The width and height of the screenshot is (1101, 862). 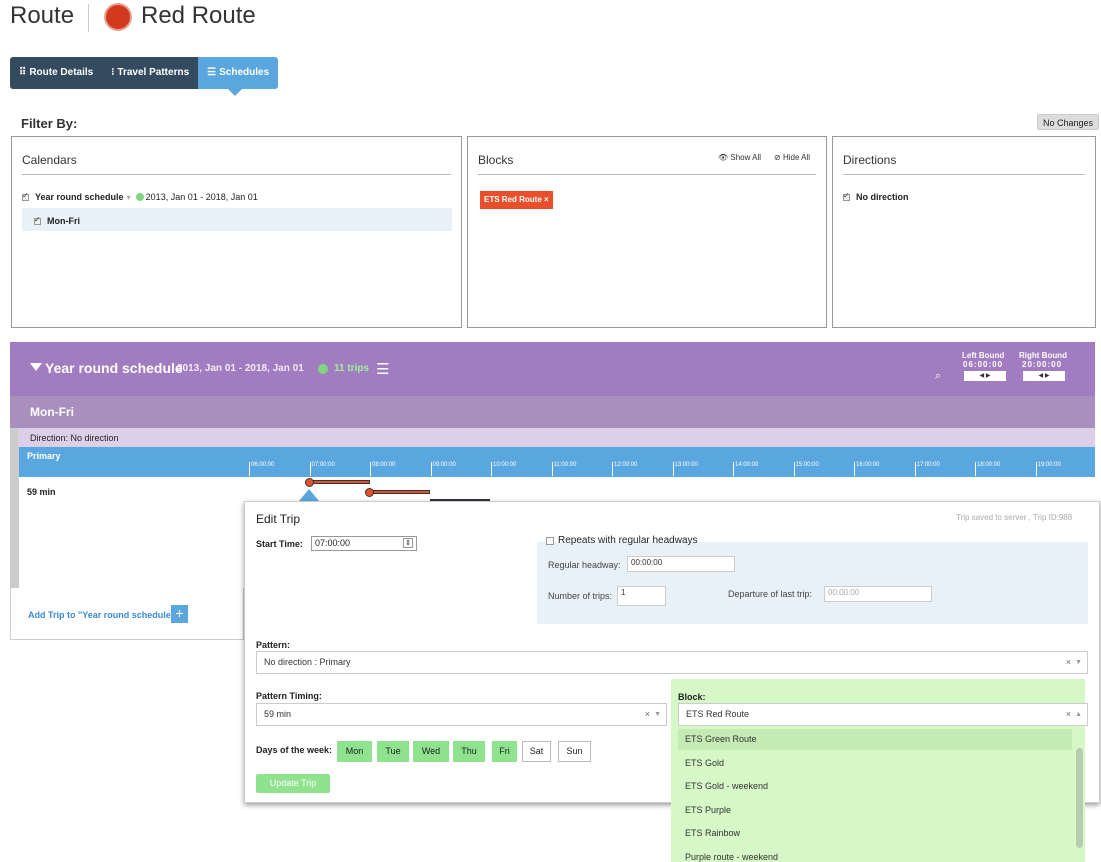 What do you see at coordinates (556, 437) in the screenshot?
I see `direction-bar` at bounding box center [556, 437].